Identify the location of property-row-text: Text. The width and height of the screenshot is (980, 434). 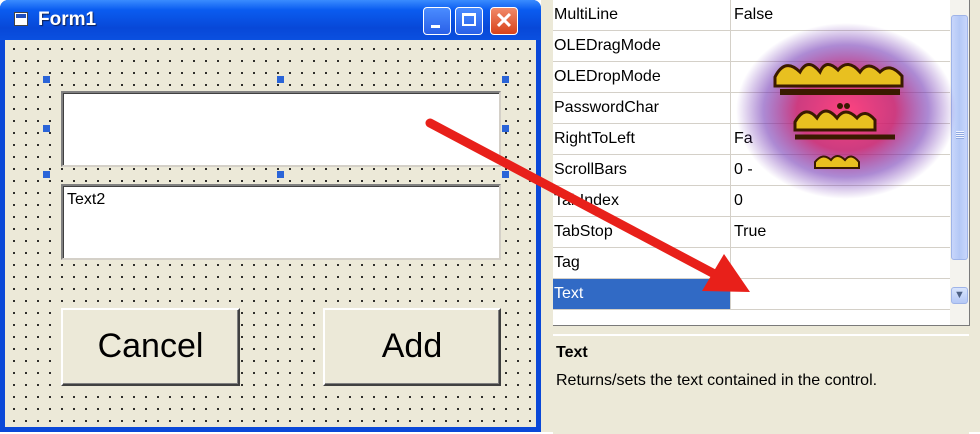
(751, 294).